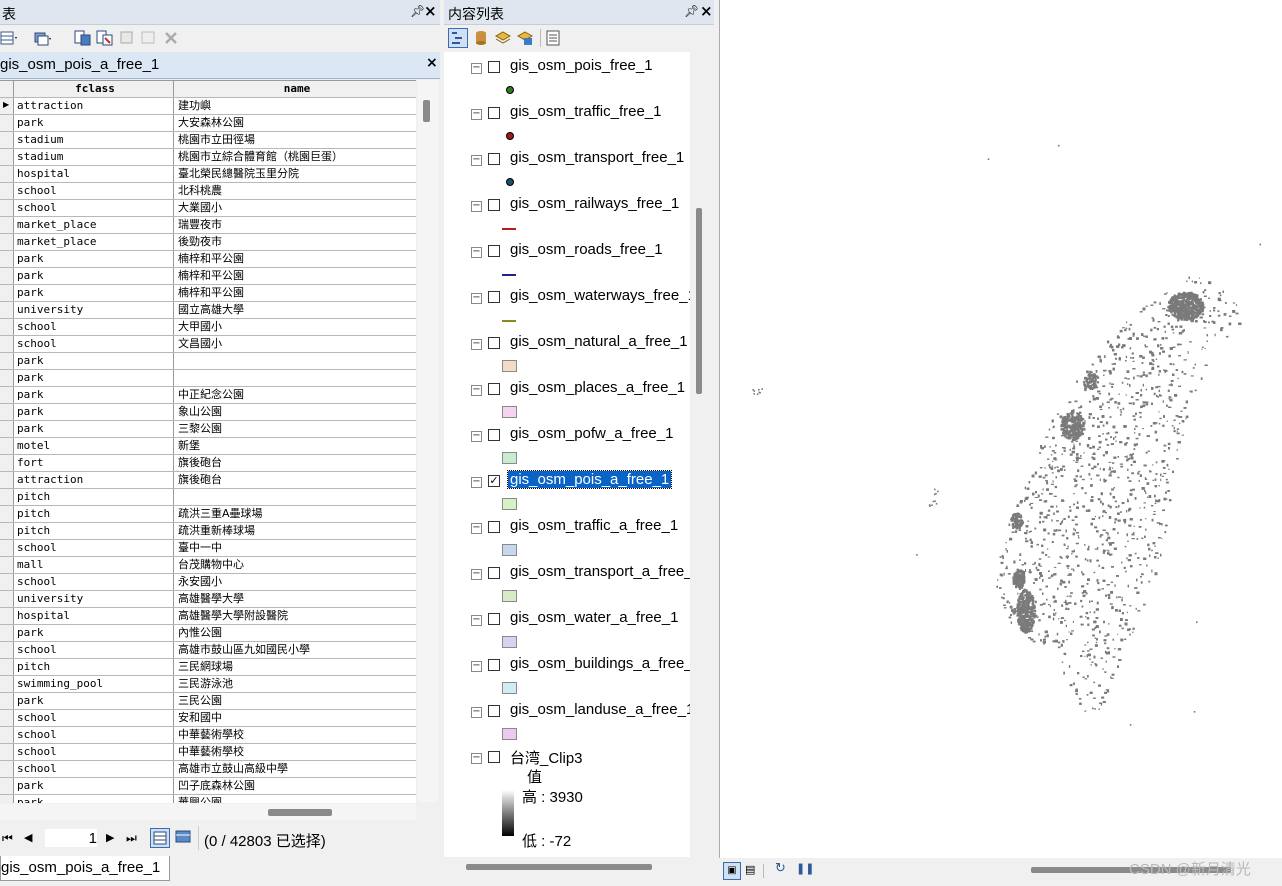  What do you see at coordinates (597, 157) in the screenshot?
I see `layer-name: gis_osm_transport_free_1` at bounding box center [597, 157].